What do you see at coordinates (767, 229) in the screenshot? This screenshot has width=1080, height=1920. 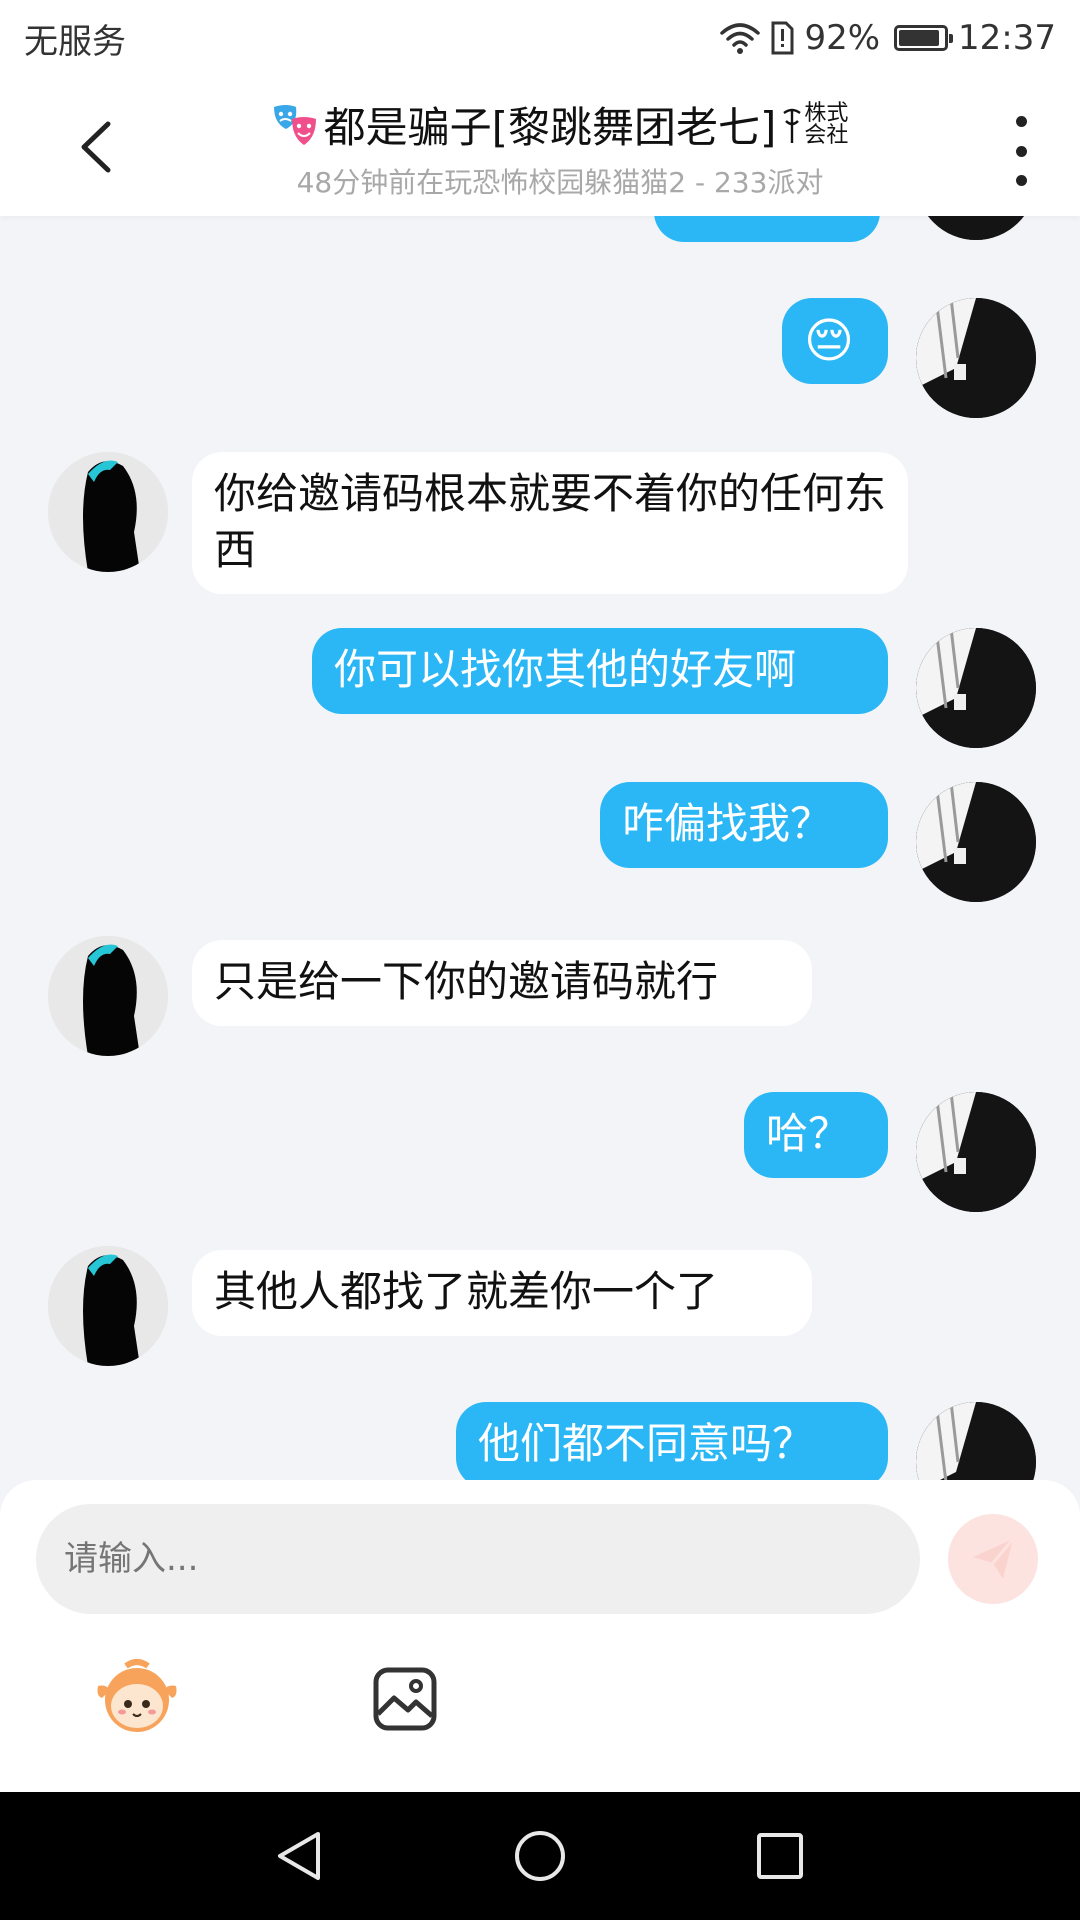 I see `message-bubble-partial` at bounding box center [767, 229].